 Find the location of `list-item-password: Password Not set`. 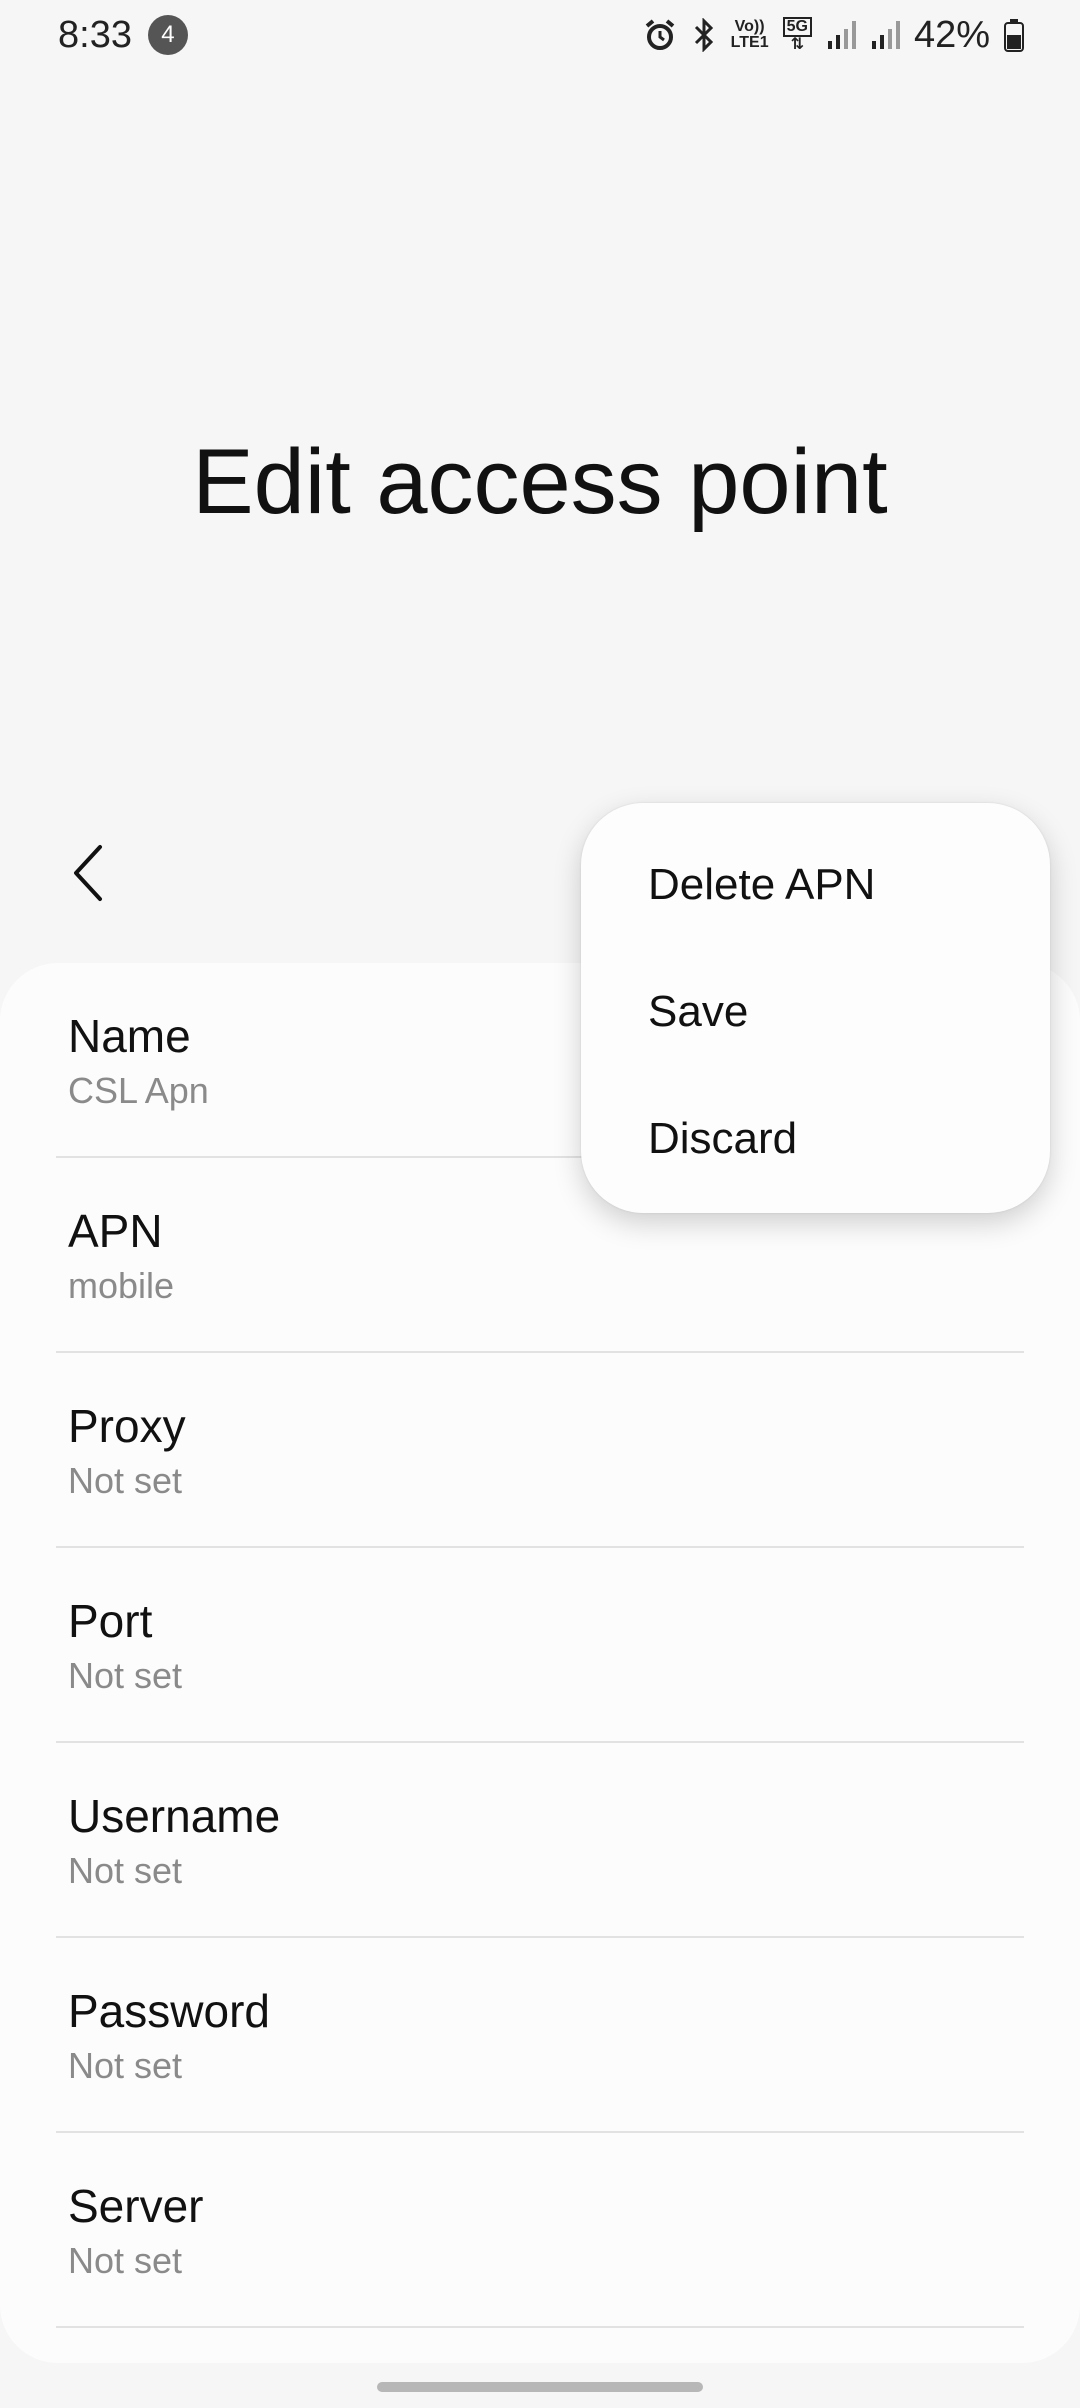

list-item-password: Password Not set is located at coordinates (540, 2035).